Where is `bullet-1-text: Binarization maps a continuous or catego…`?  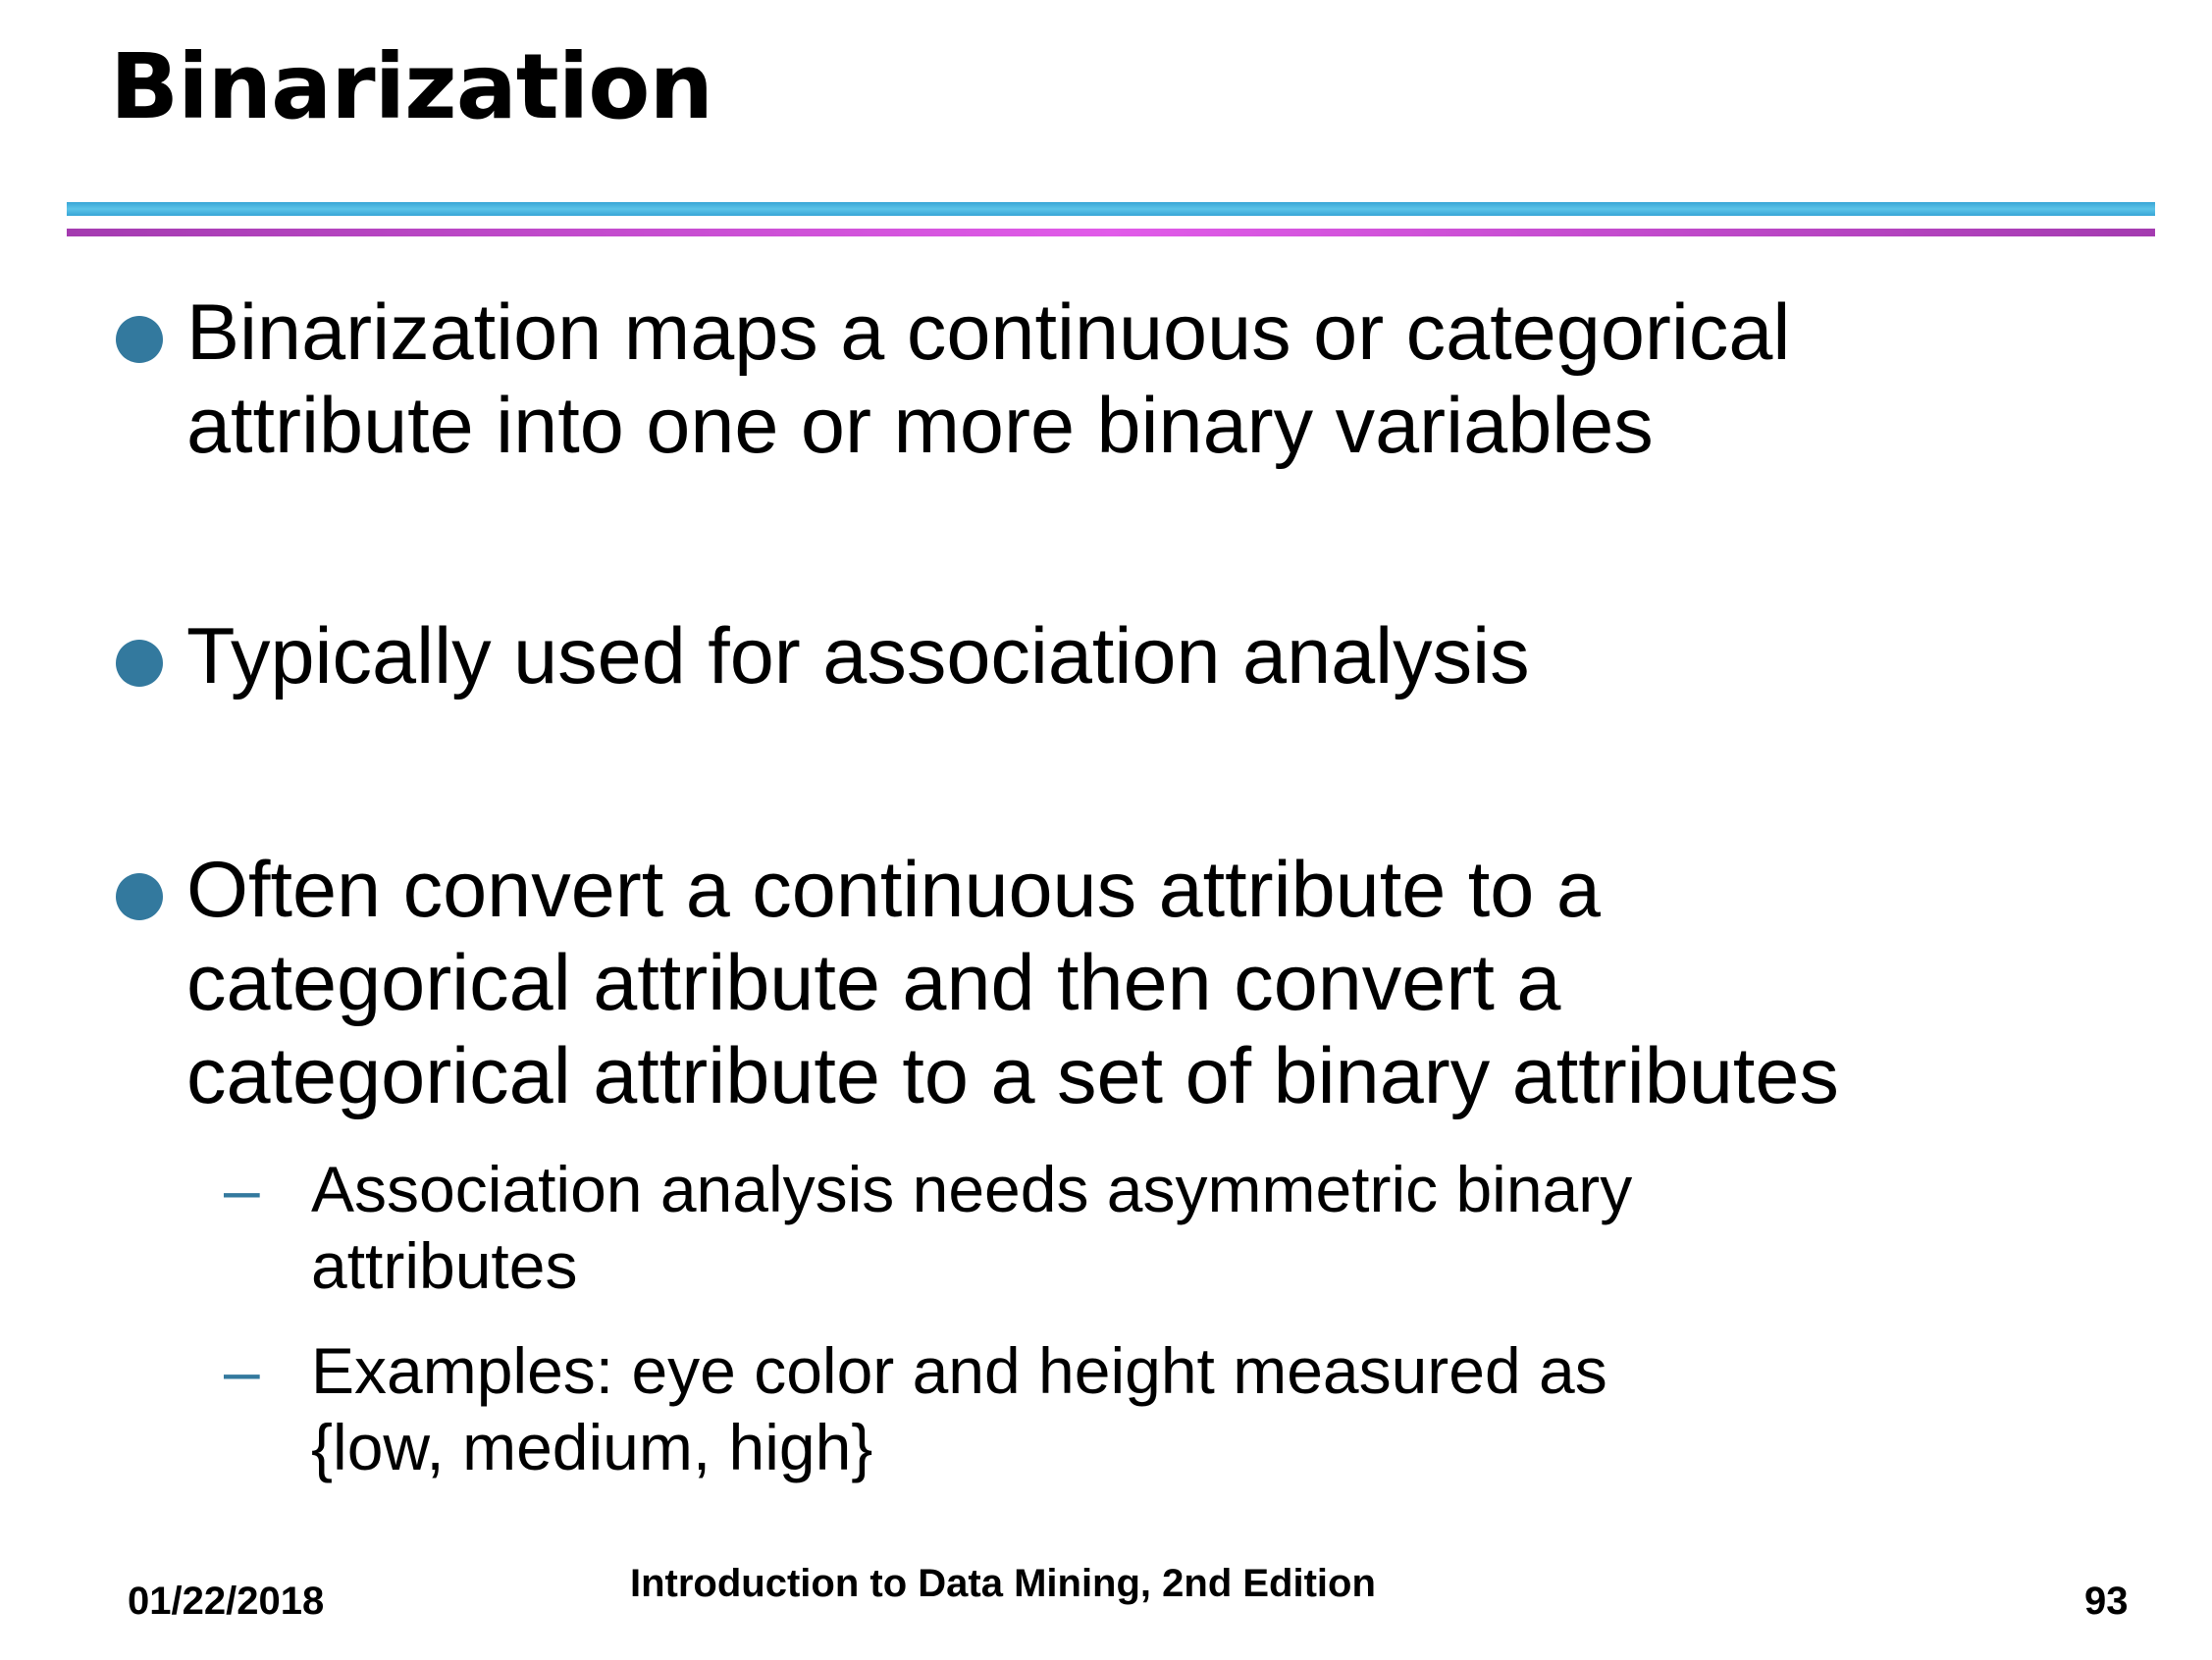
bullet-1-text: Binarization maps a continuous or catego… is located at coordinates (1148, 379).